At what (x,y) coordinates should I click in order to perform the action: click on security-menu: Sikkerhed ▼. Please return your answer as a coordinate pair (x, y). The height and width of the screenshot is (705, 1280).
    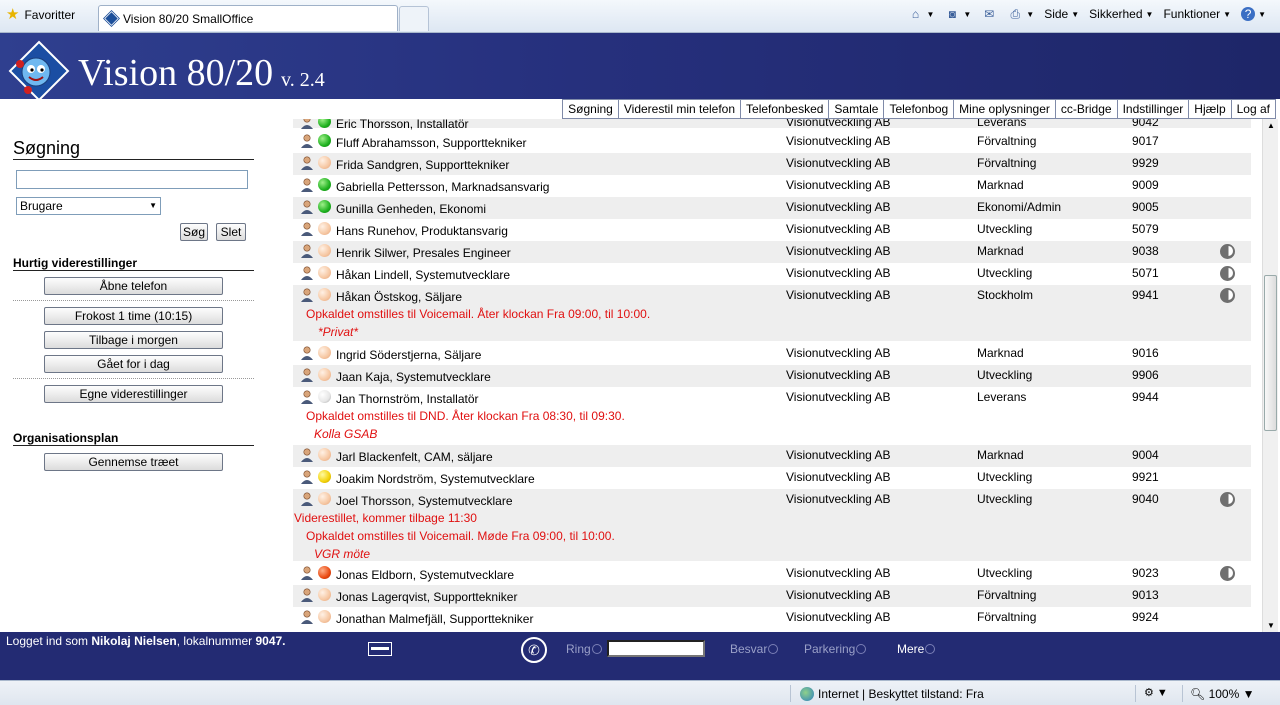
    Looking at the image, I should click on (1121, 14).